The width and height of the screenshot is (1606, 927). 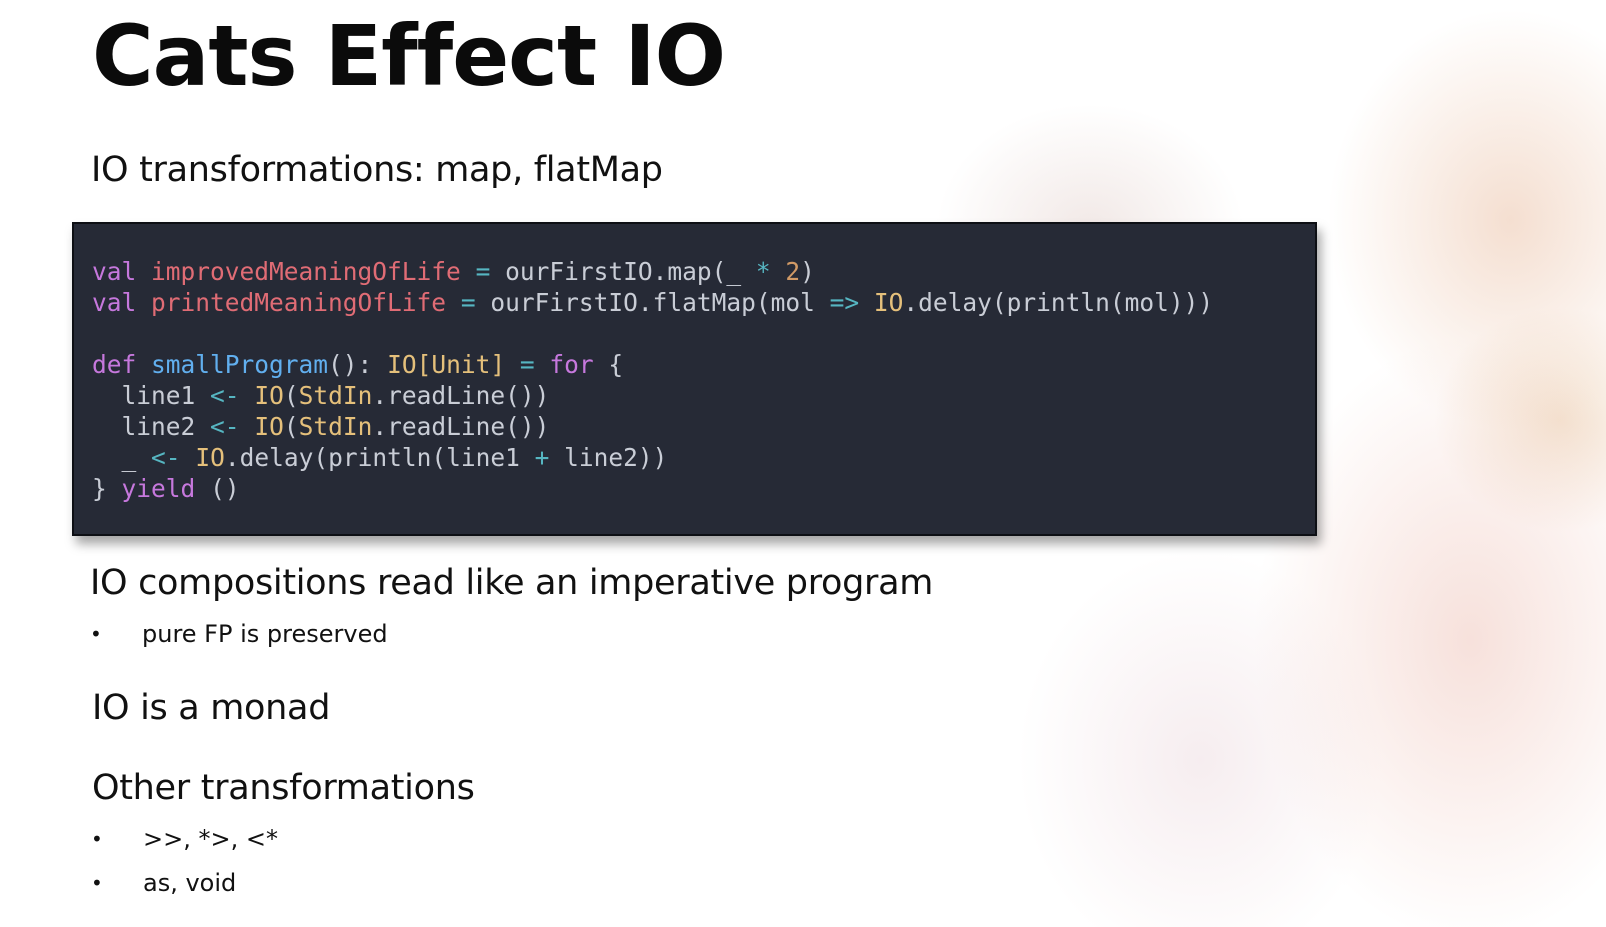 I want to click on code-line-8: } yield (), so click(x=166, y=488).